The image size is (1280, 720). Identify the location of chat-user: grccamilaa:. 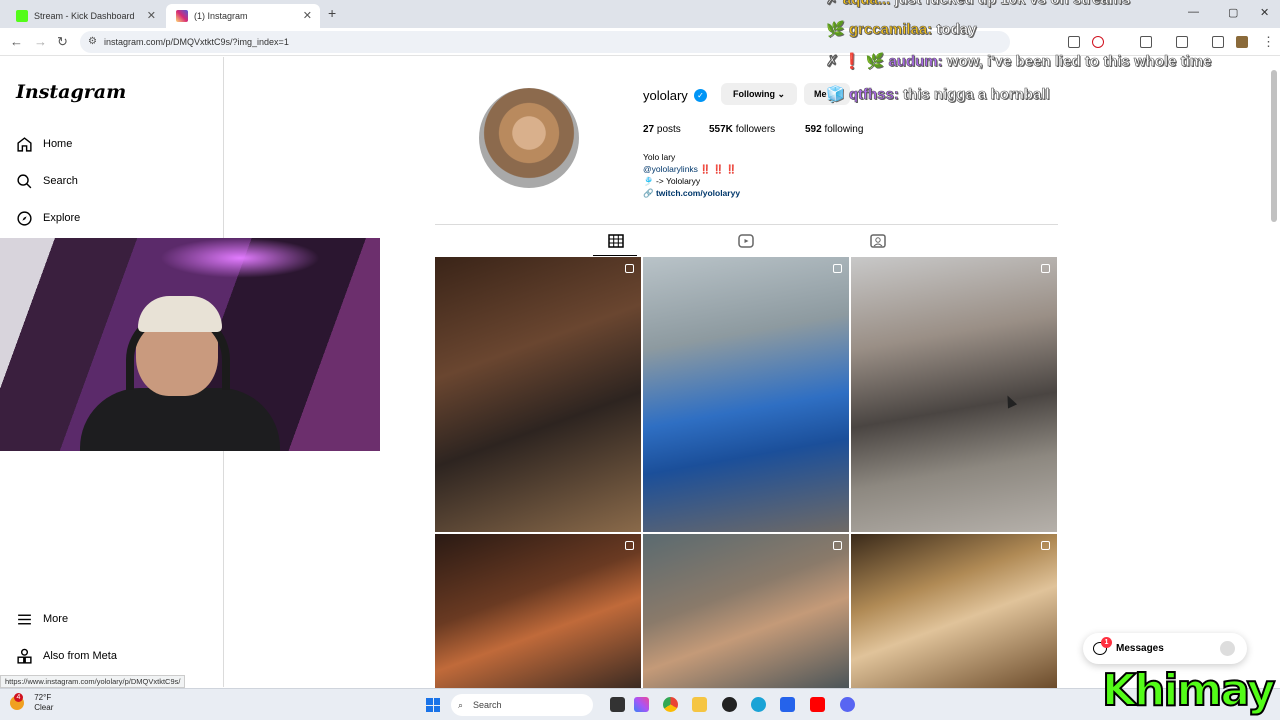
(890, 30).